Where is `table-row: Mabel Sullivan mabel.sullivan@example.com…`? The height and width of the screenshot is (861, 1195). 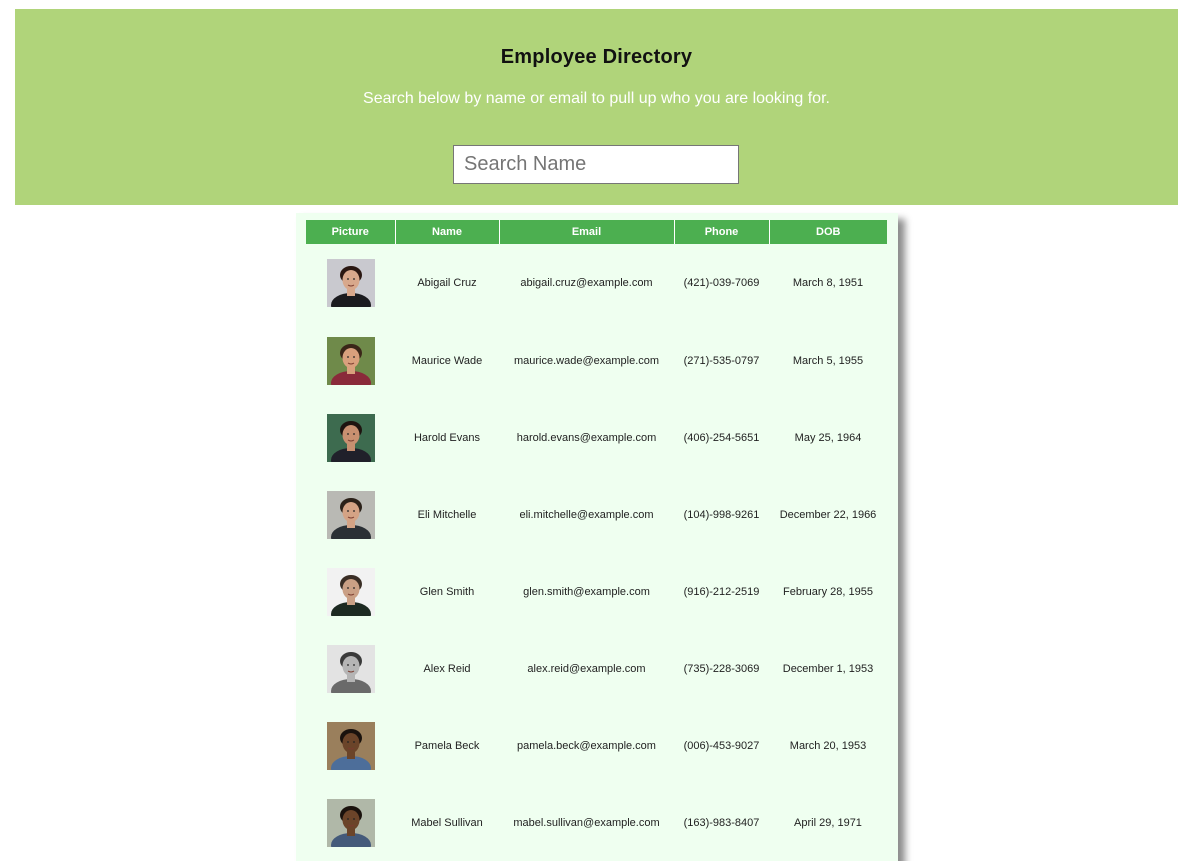 table-row: Mabel Sullivan mabel.sullivan@example.com… is located at coordinates (596, 822).